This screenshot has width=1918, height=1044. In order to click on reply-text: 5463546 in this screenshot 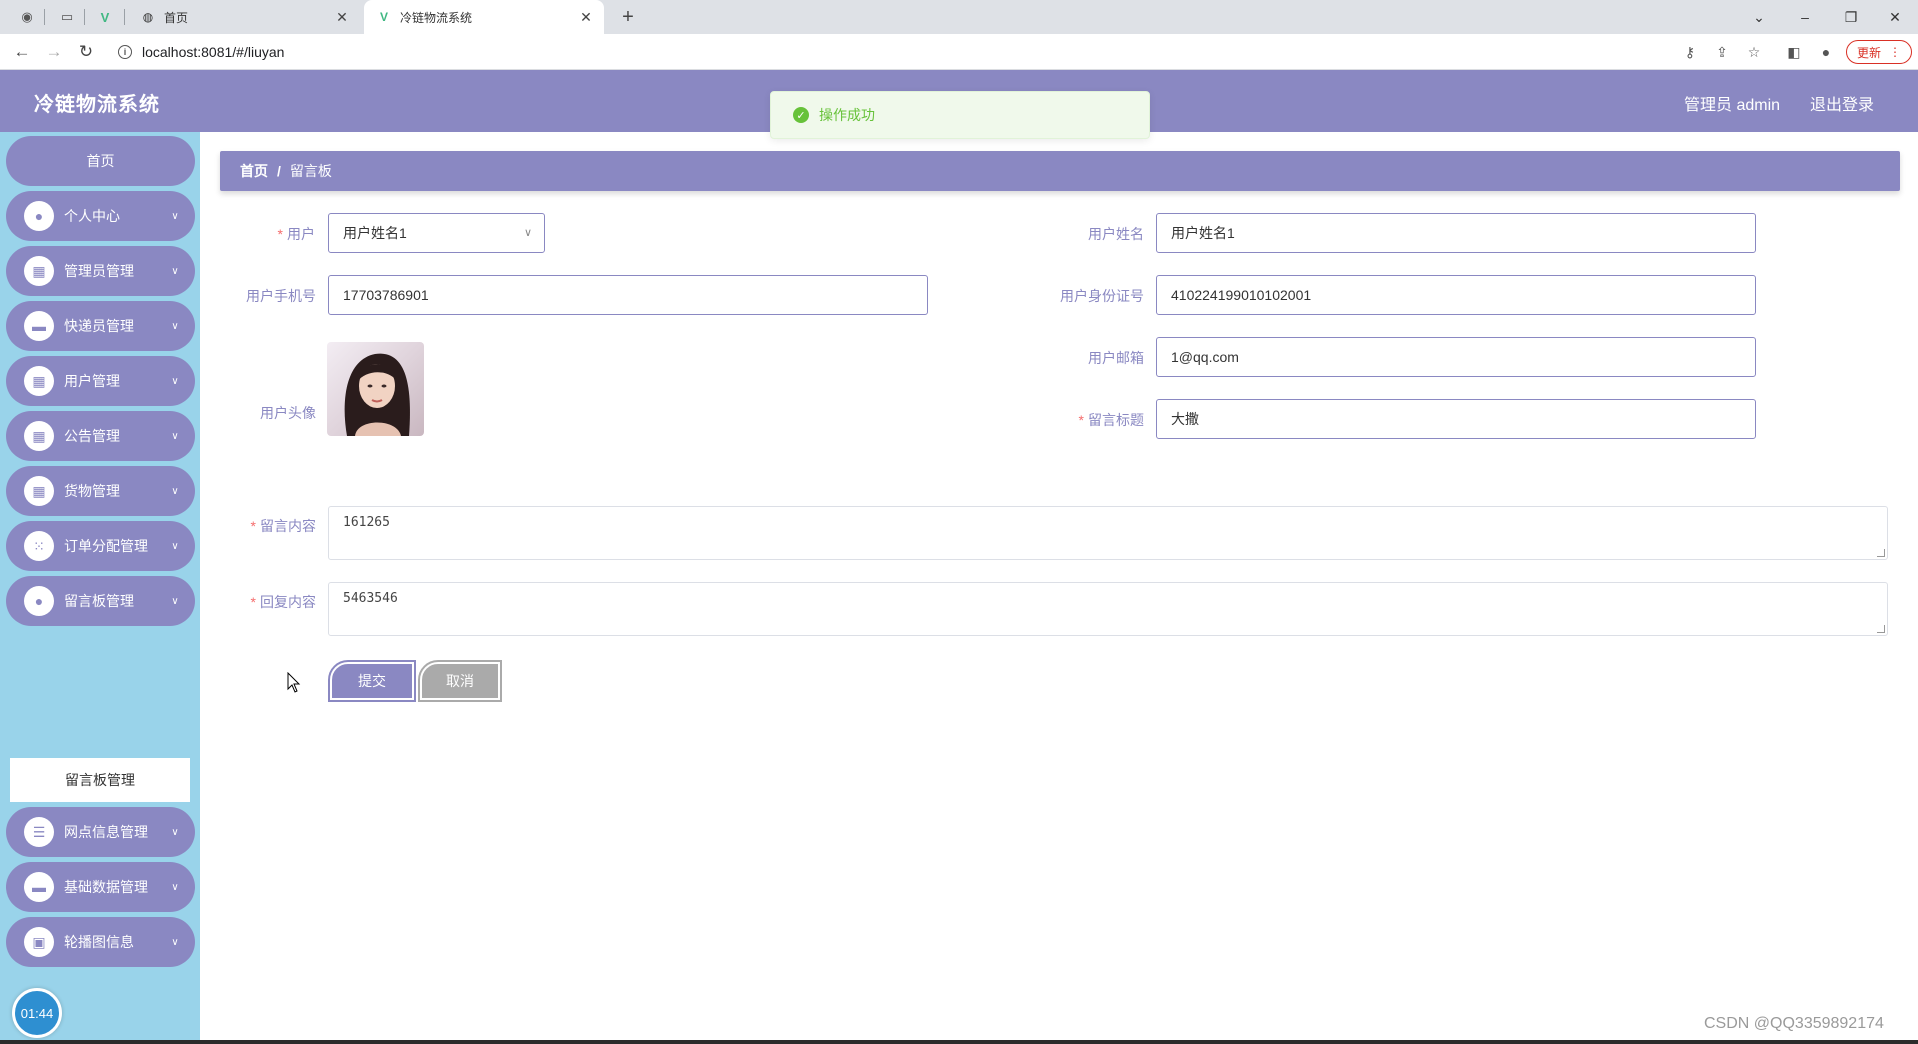, I will do `click(370, 598)`.